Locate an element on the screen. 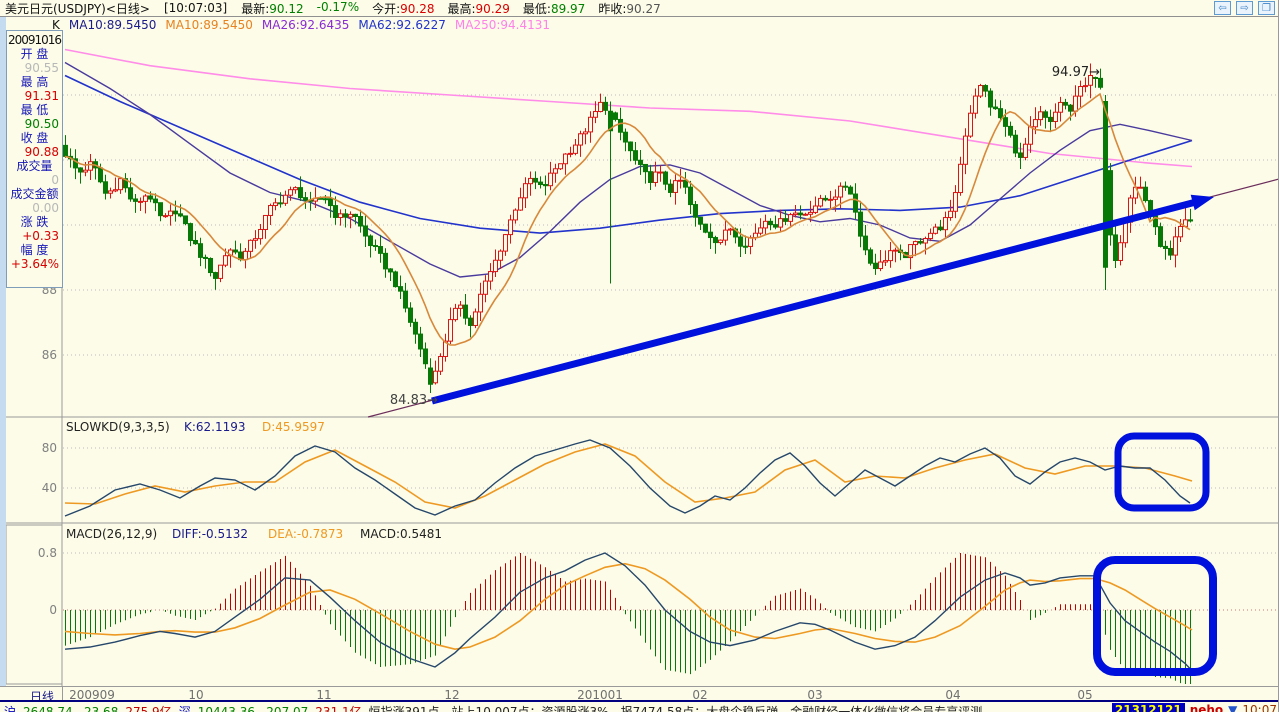 This screenshot has height=712, width=1279. ticker-segment: 10443.36 is located at coordinates (226, 708).